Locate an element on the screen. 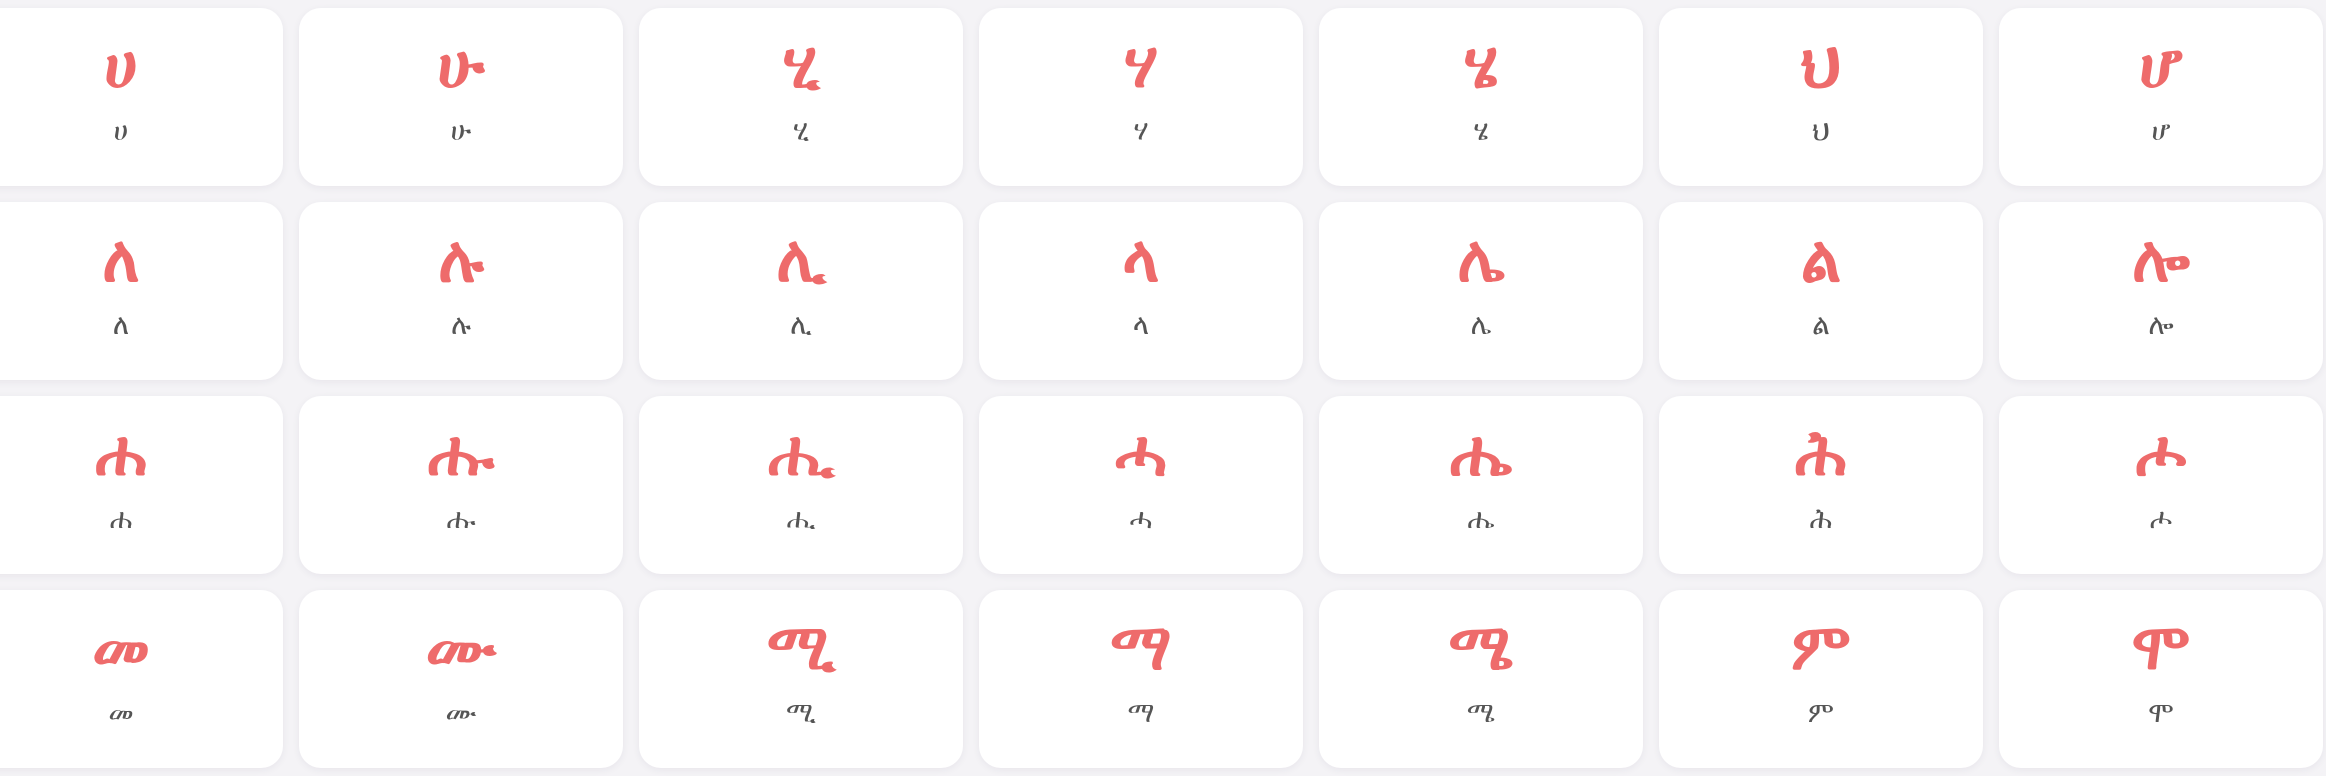  letter-label: ሉ is located at coordinates (461, 324).